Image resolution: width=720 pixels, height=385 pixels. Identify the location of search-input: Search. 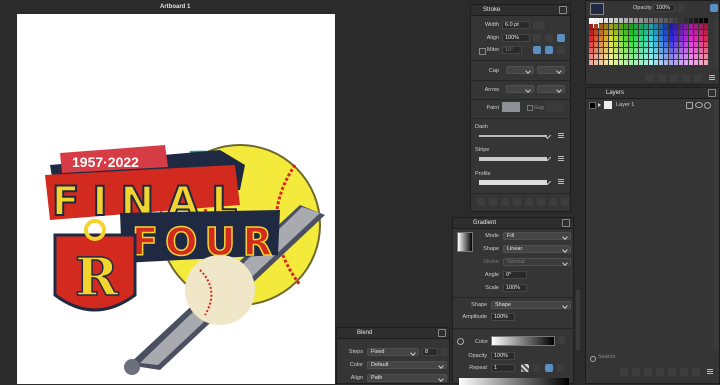
(656, 358).